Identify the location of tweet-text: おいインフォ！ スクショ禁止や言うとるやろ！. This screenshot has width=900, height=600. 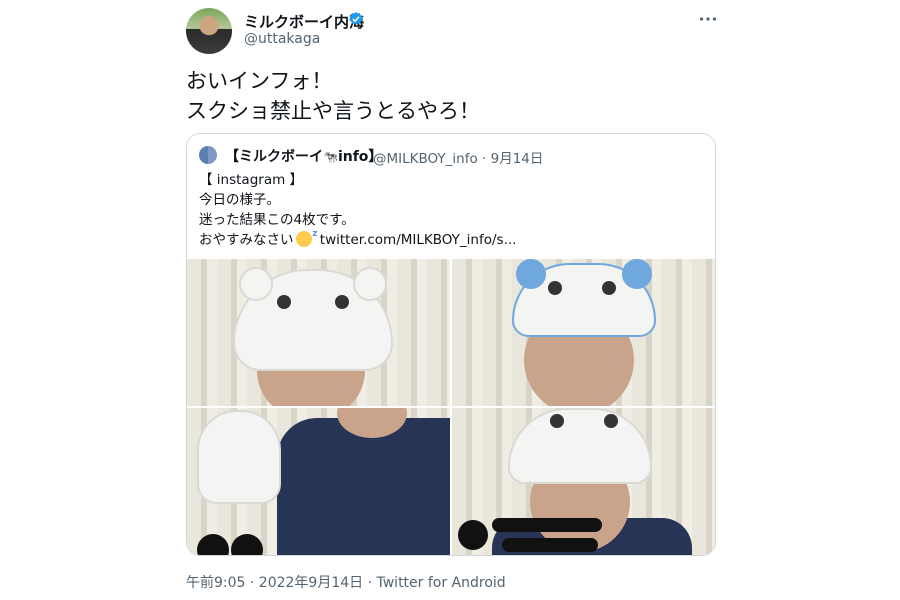
(333, 96).